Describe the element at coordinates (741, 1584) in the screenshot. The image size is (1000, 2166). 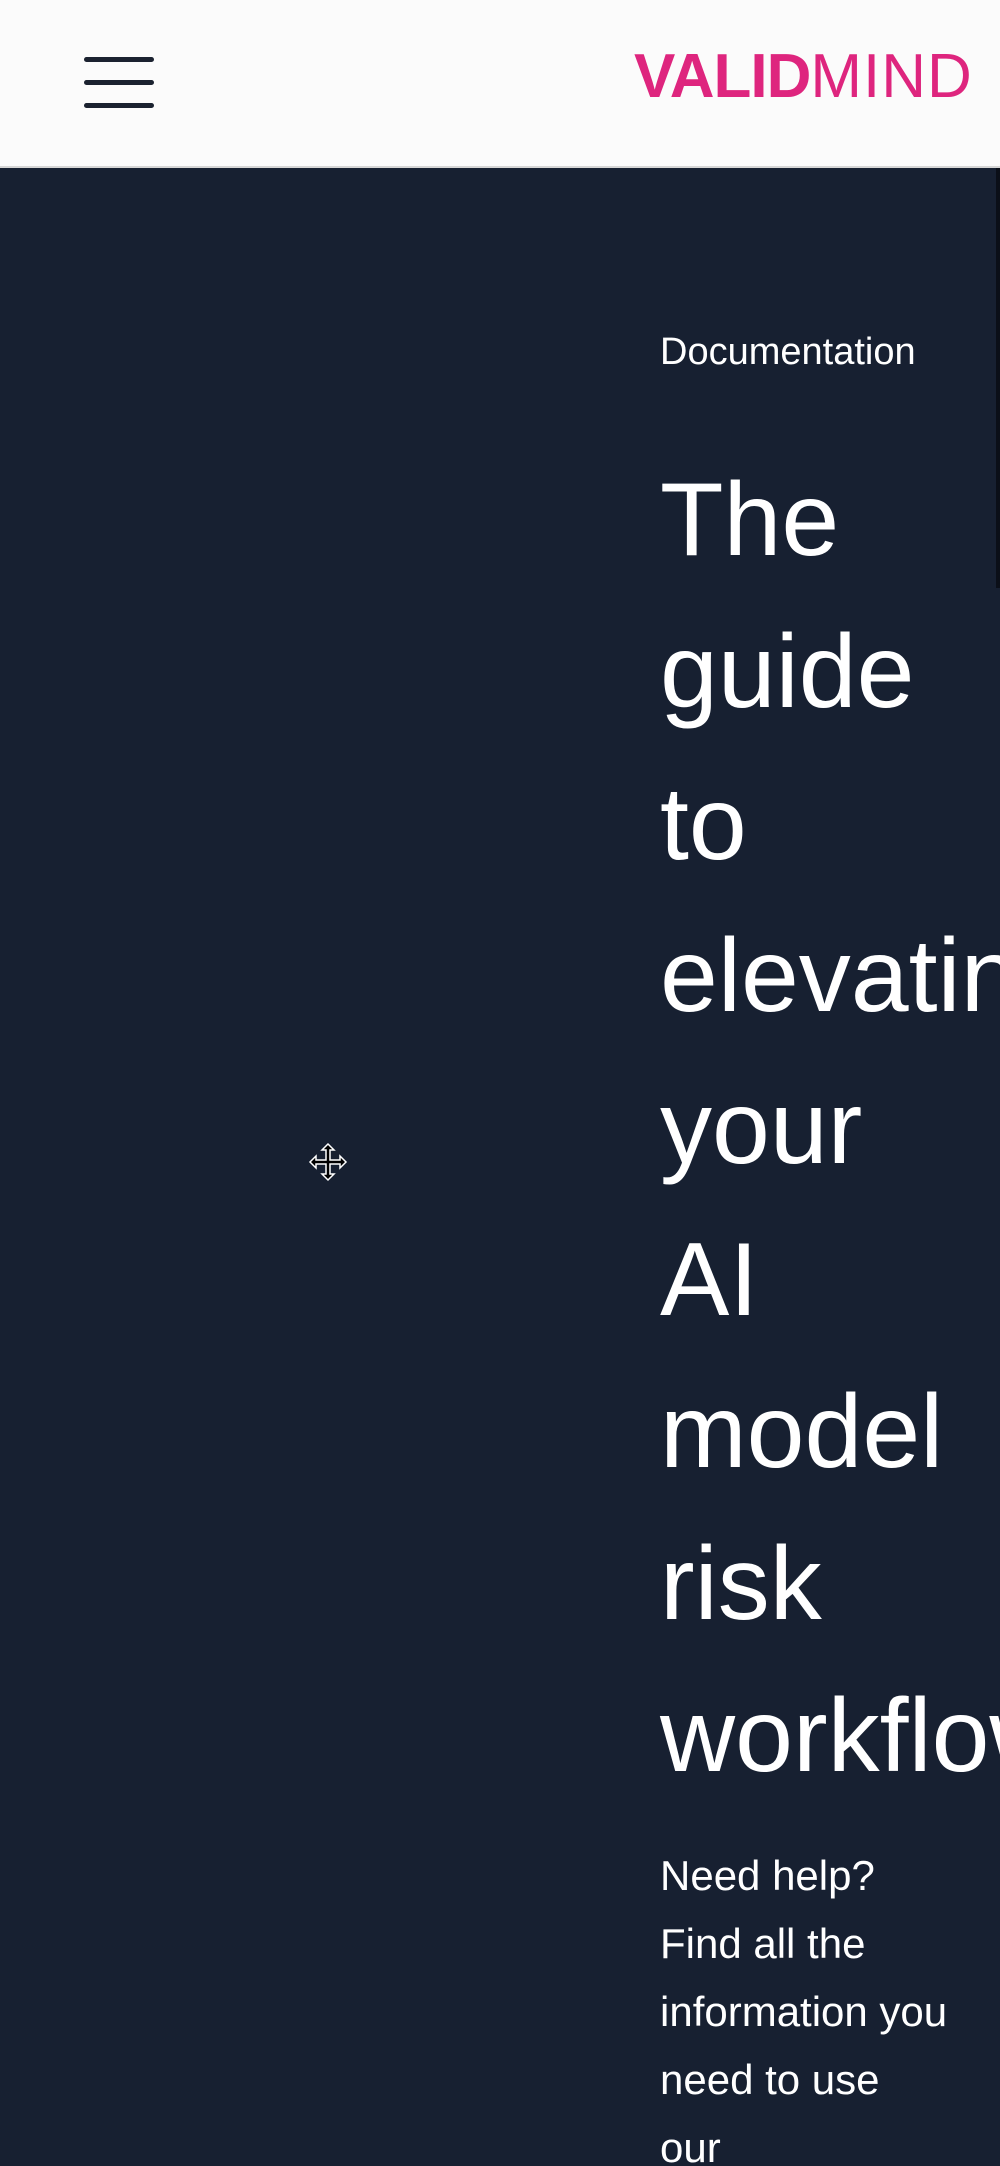
I see `headline-word: risk` at that location.